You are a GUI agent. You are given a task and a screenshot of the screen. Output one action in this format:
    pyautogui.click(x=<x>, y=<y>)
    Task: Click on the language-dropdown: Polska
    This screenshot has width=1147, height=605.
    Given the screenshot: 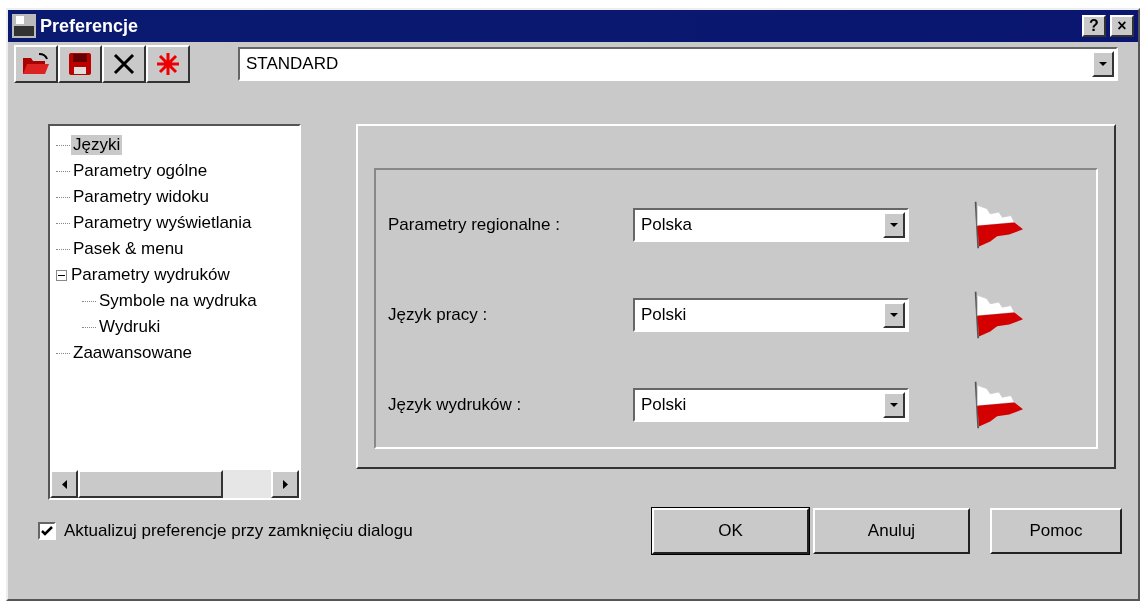 What is the action you would take?
    pyautogui.click(x=771, y=225)
    